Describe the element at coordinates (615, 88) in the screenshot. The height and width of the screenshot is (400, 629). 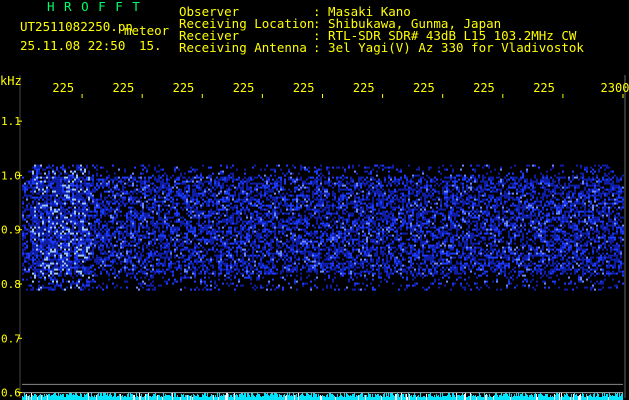
I see `x-tick-label: 2300` at that location.